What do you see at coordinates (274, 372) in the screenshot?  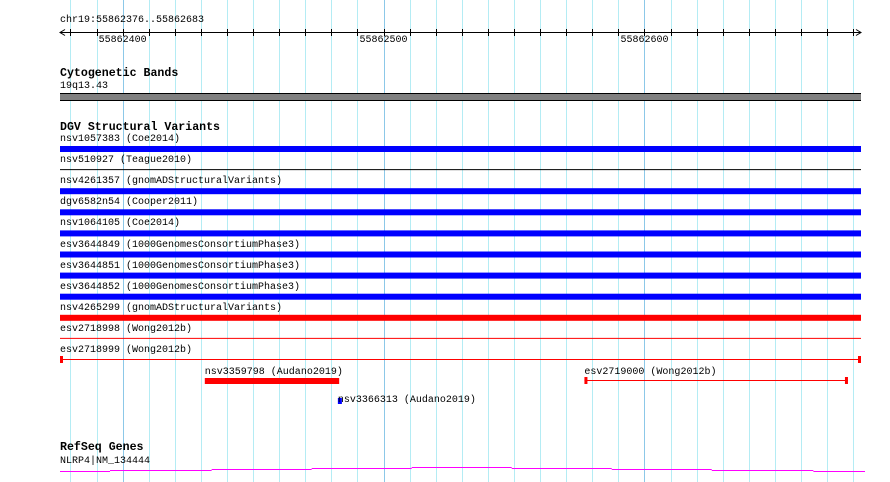 I see `variant-label: nsv3359798 (Audano2019)` at bounding box center [274, 372].